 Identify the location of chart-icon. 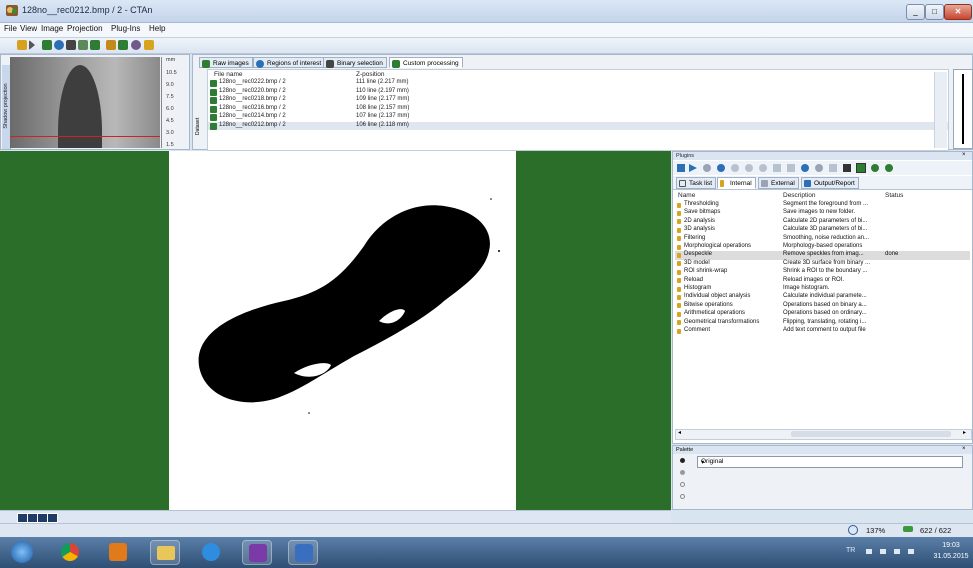
(111, 45).